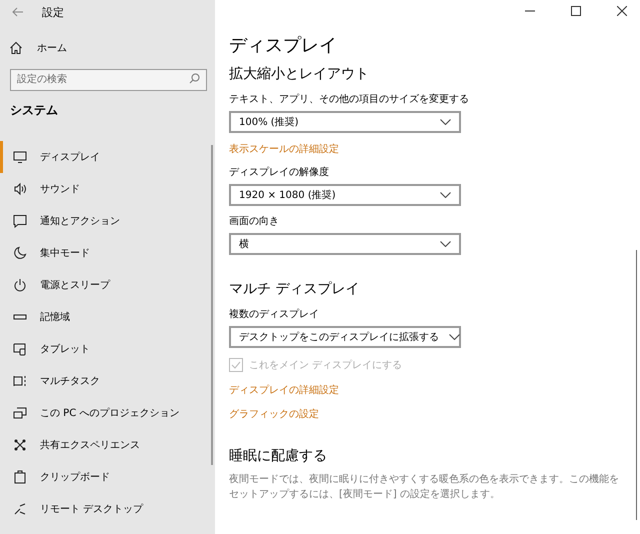  What do you see at coordinates (284, 150) in the screenshot?
I see `link: 表示スケールの詳細設定` at bounding box center [284, 150].